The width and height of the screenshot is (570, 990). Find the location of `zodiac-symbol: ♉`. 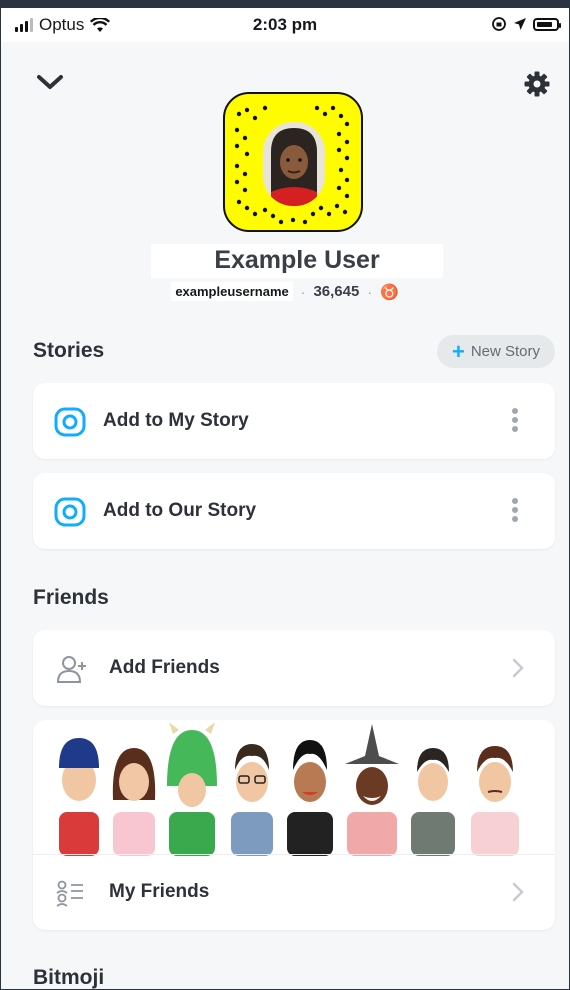

zodiac-symbol: ♉ is located at coordinates (389, 292).